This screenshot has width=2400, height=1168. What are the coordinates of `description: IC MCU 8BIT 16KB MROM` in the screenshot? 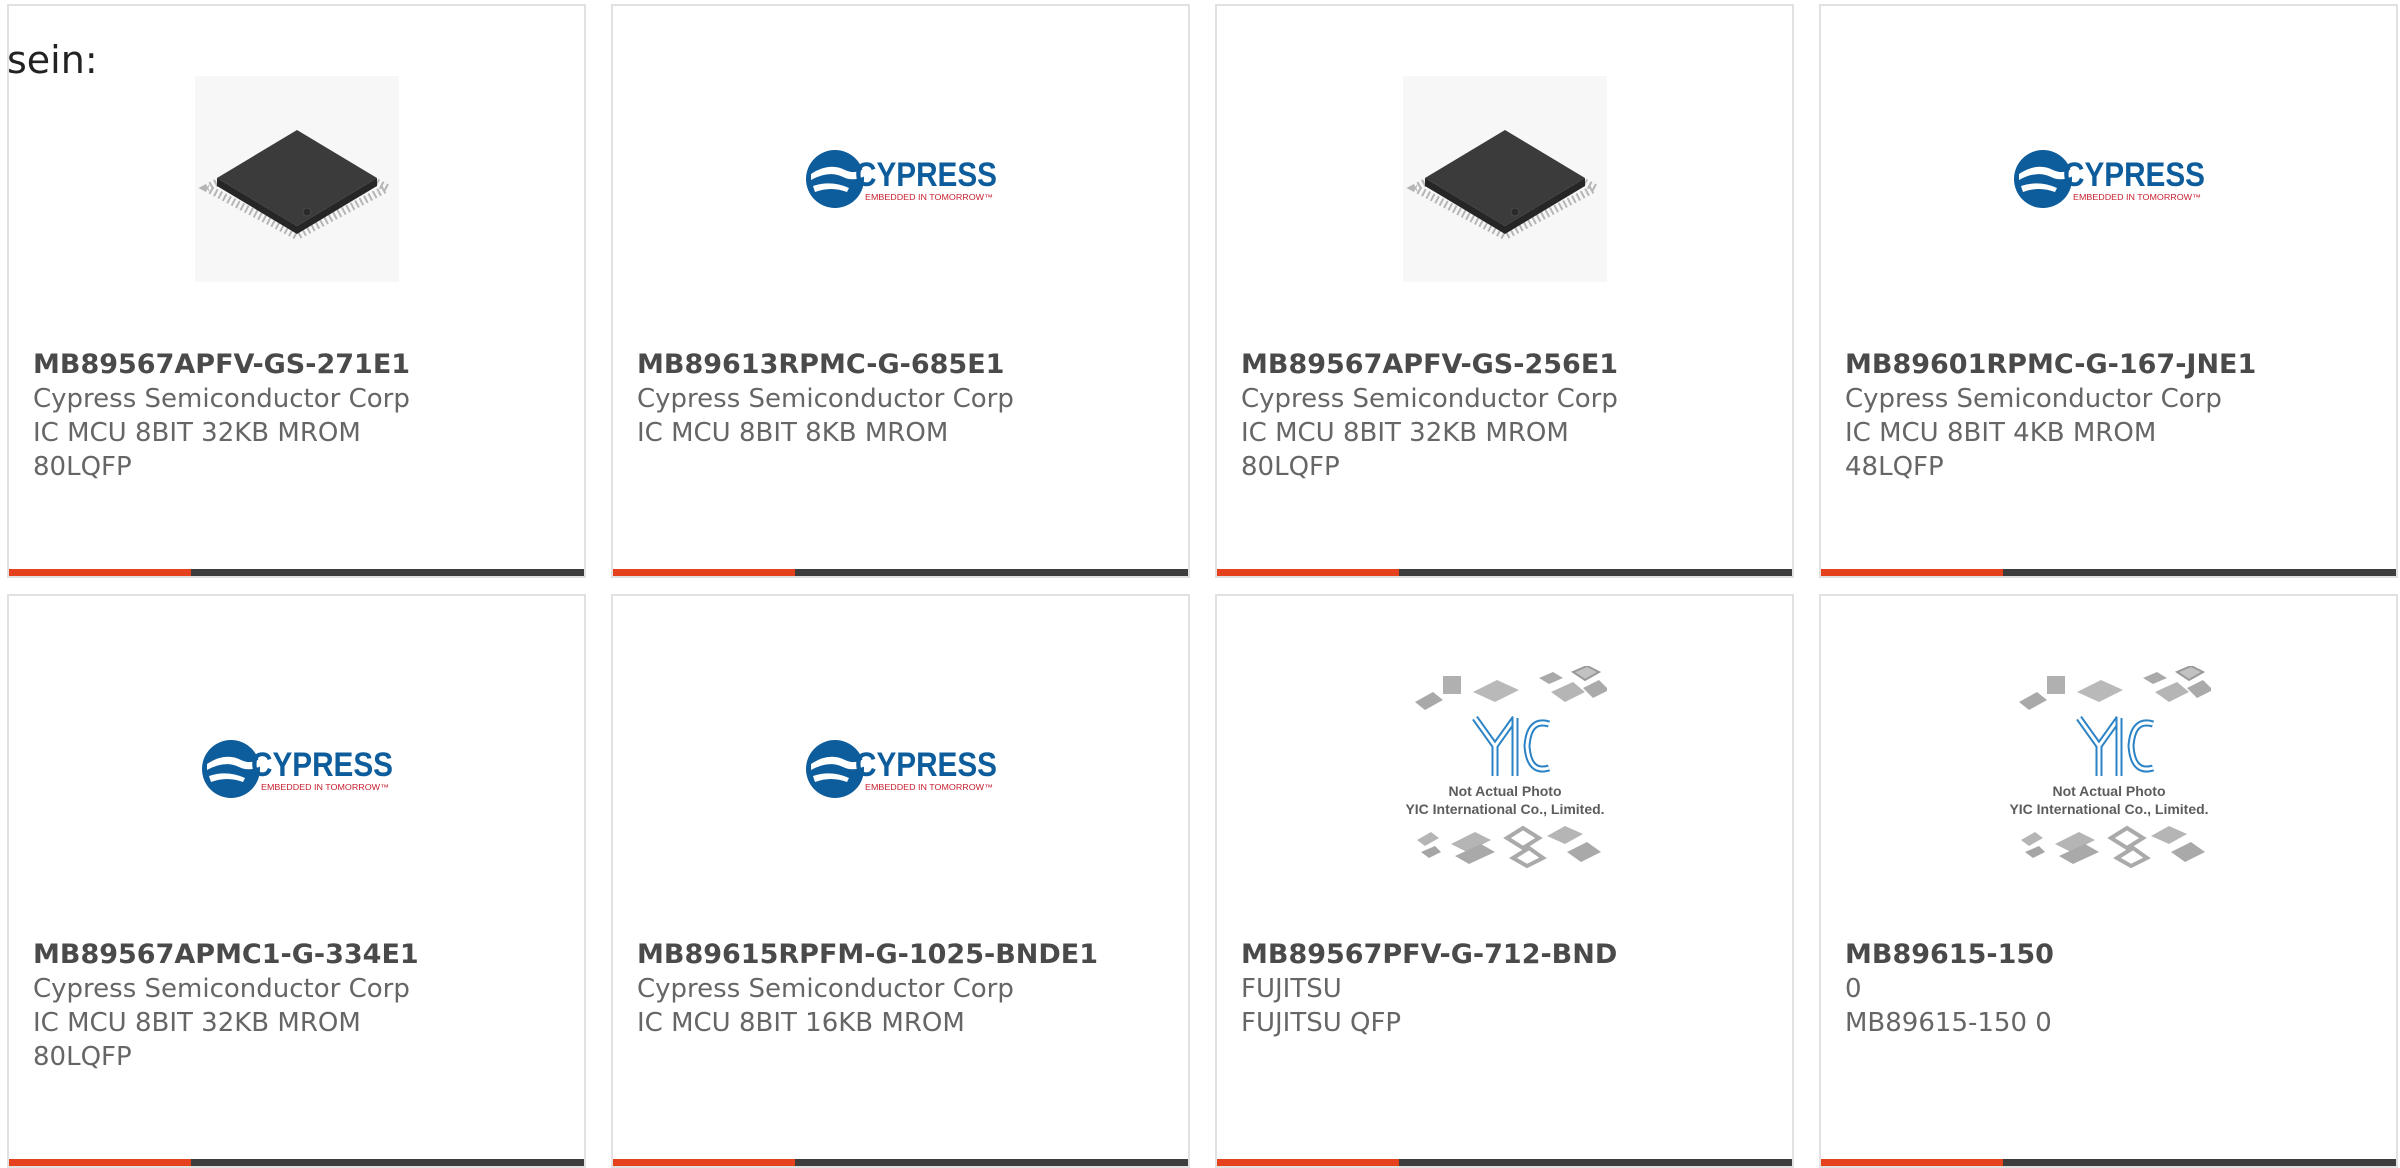 It's located at (801, 1023).